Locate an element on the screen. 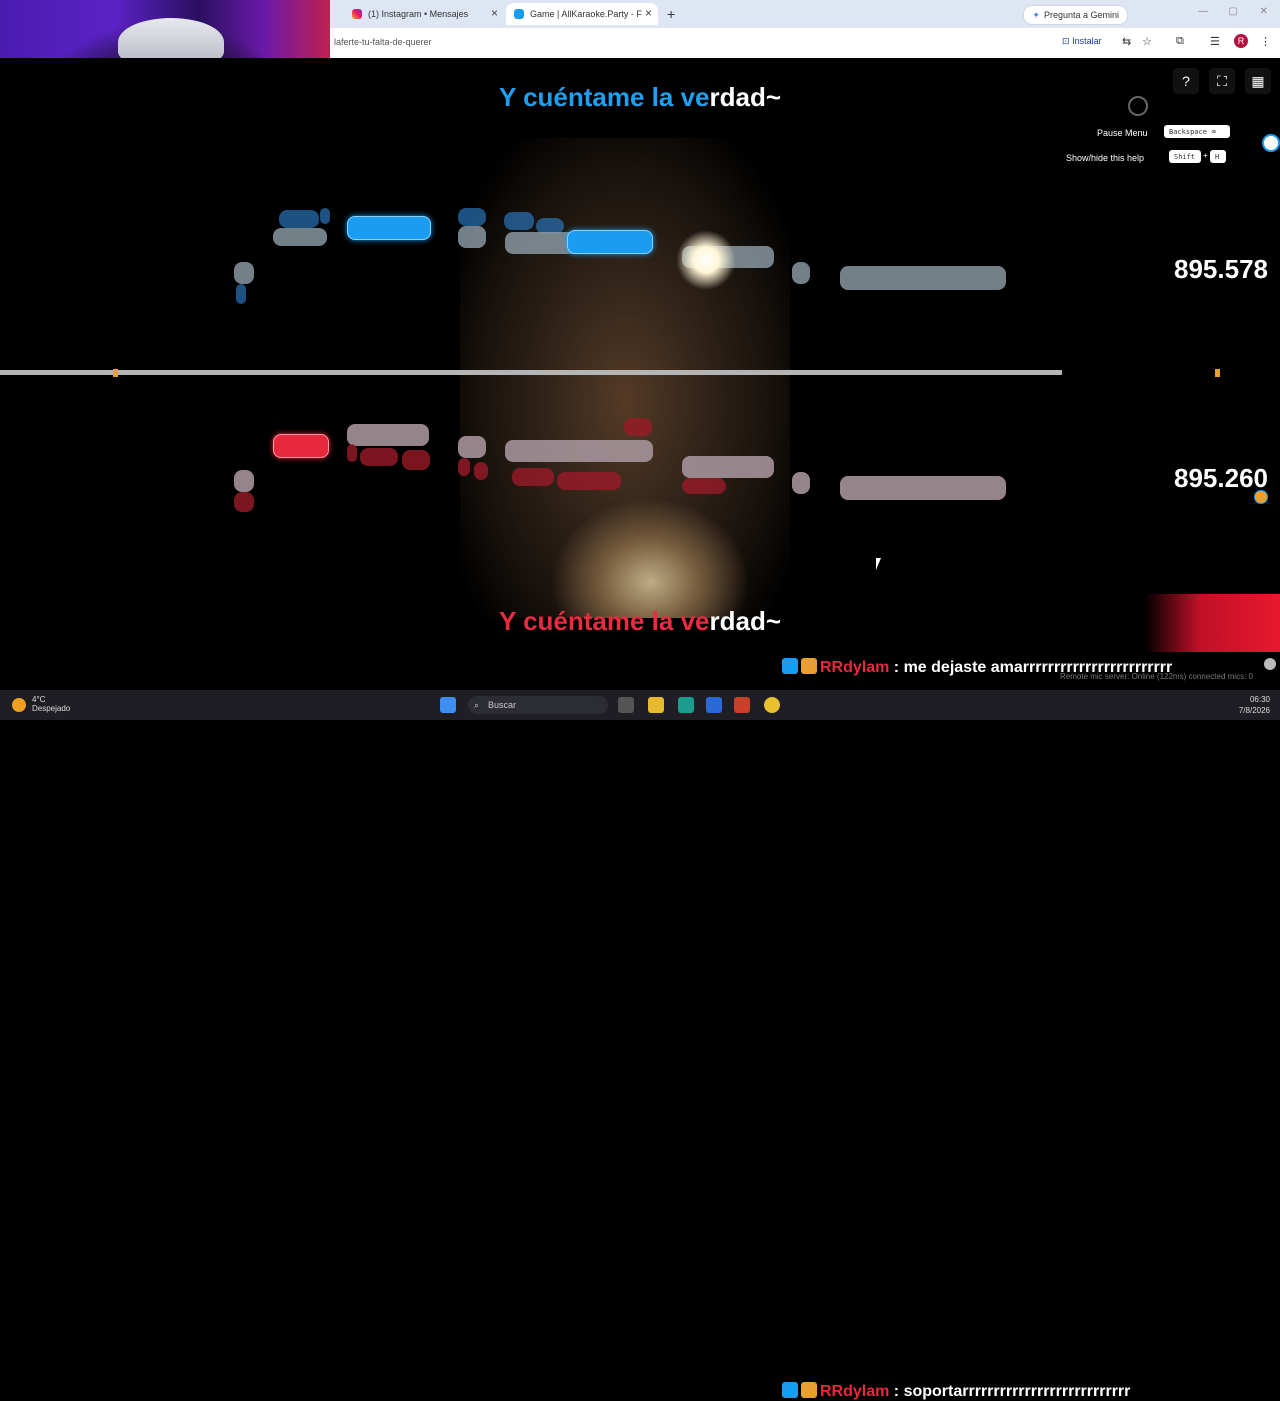 The width and height of the screenshot is (1280, 1401). gemini-button: ✦ Pregunta a Gemini is located at coordinates (1075, 15).